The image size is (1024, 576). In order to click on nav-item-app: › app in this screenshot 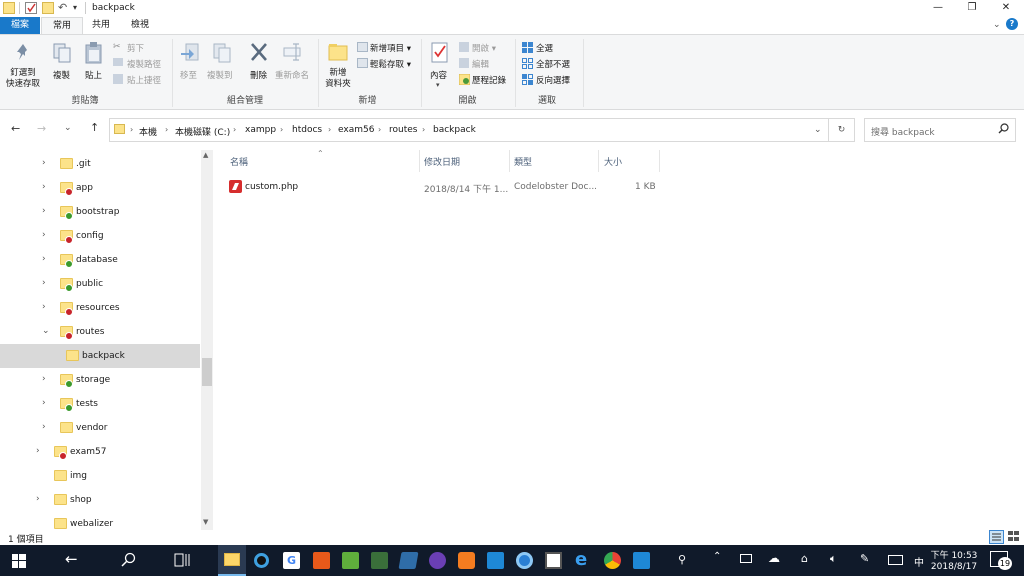, I will do `click(100, 188)`.